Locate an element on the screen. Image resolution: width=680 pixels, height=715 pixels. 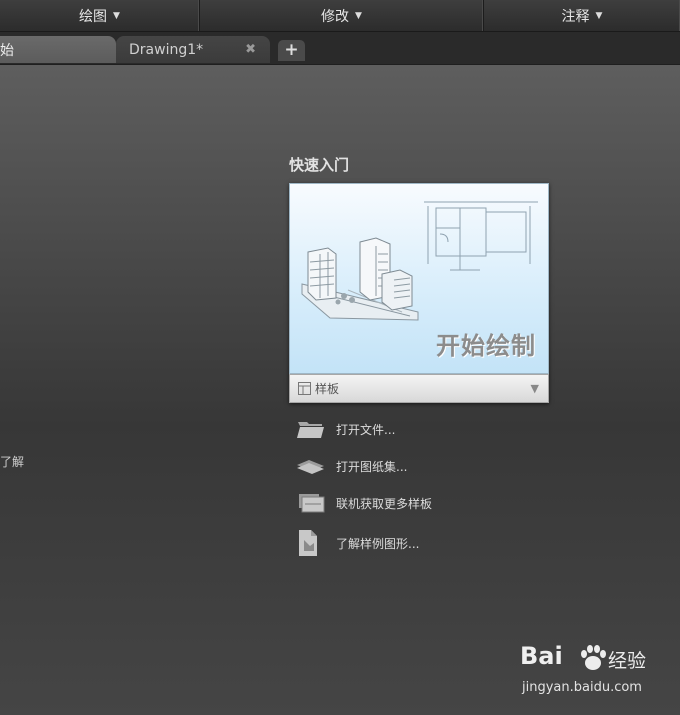
tab-start: 始 is located at coordinates (58, 49).